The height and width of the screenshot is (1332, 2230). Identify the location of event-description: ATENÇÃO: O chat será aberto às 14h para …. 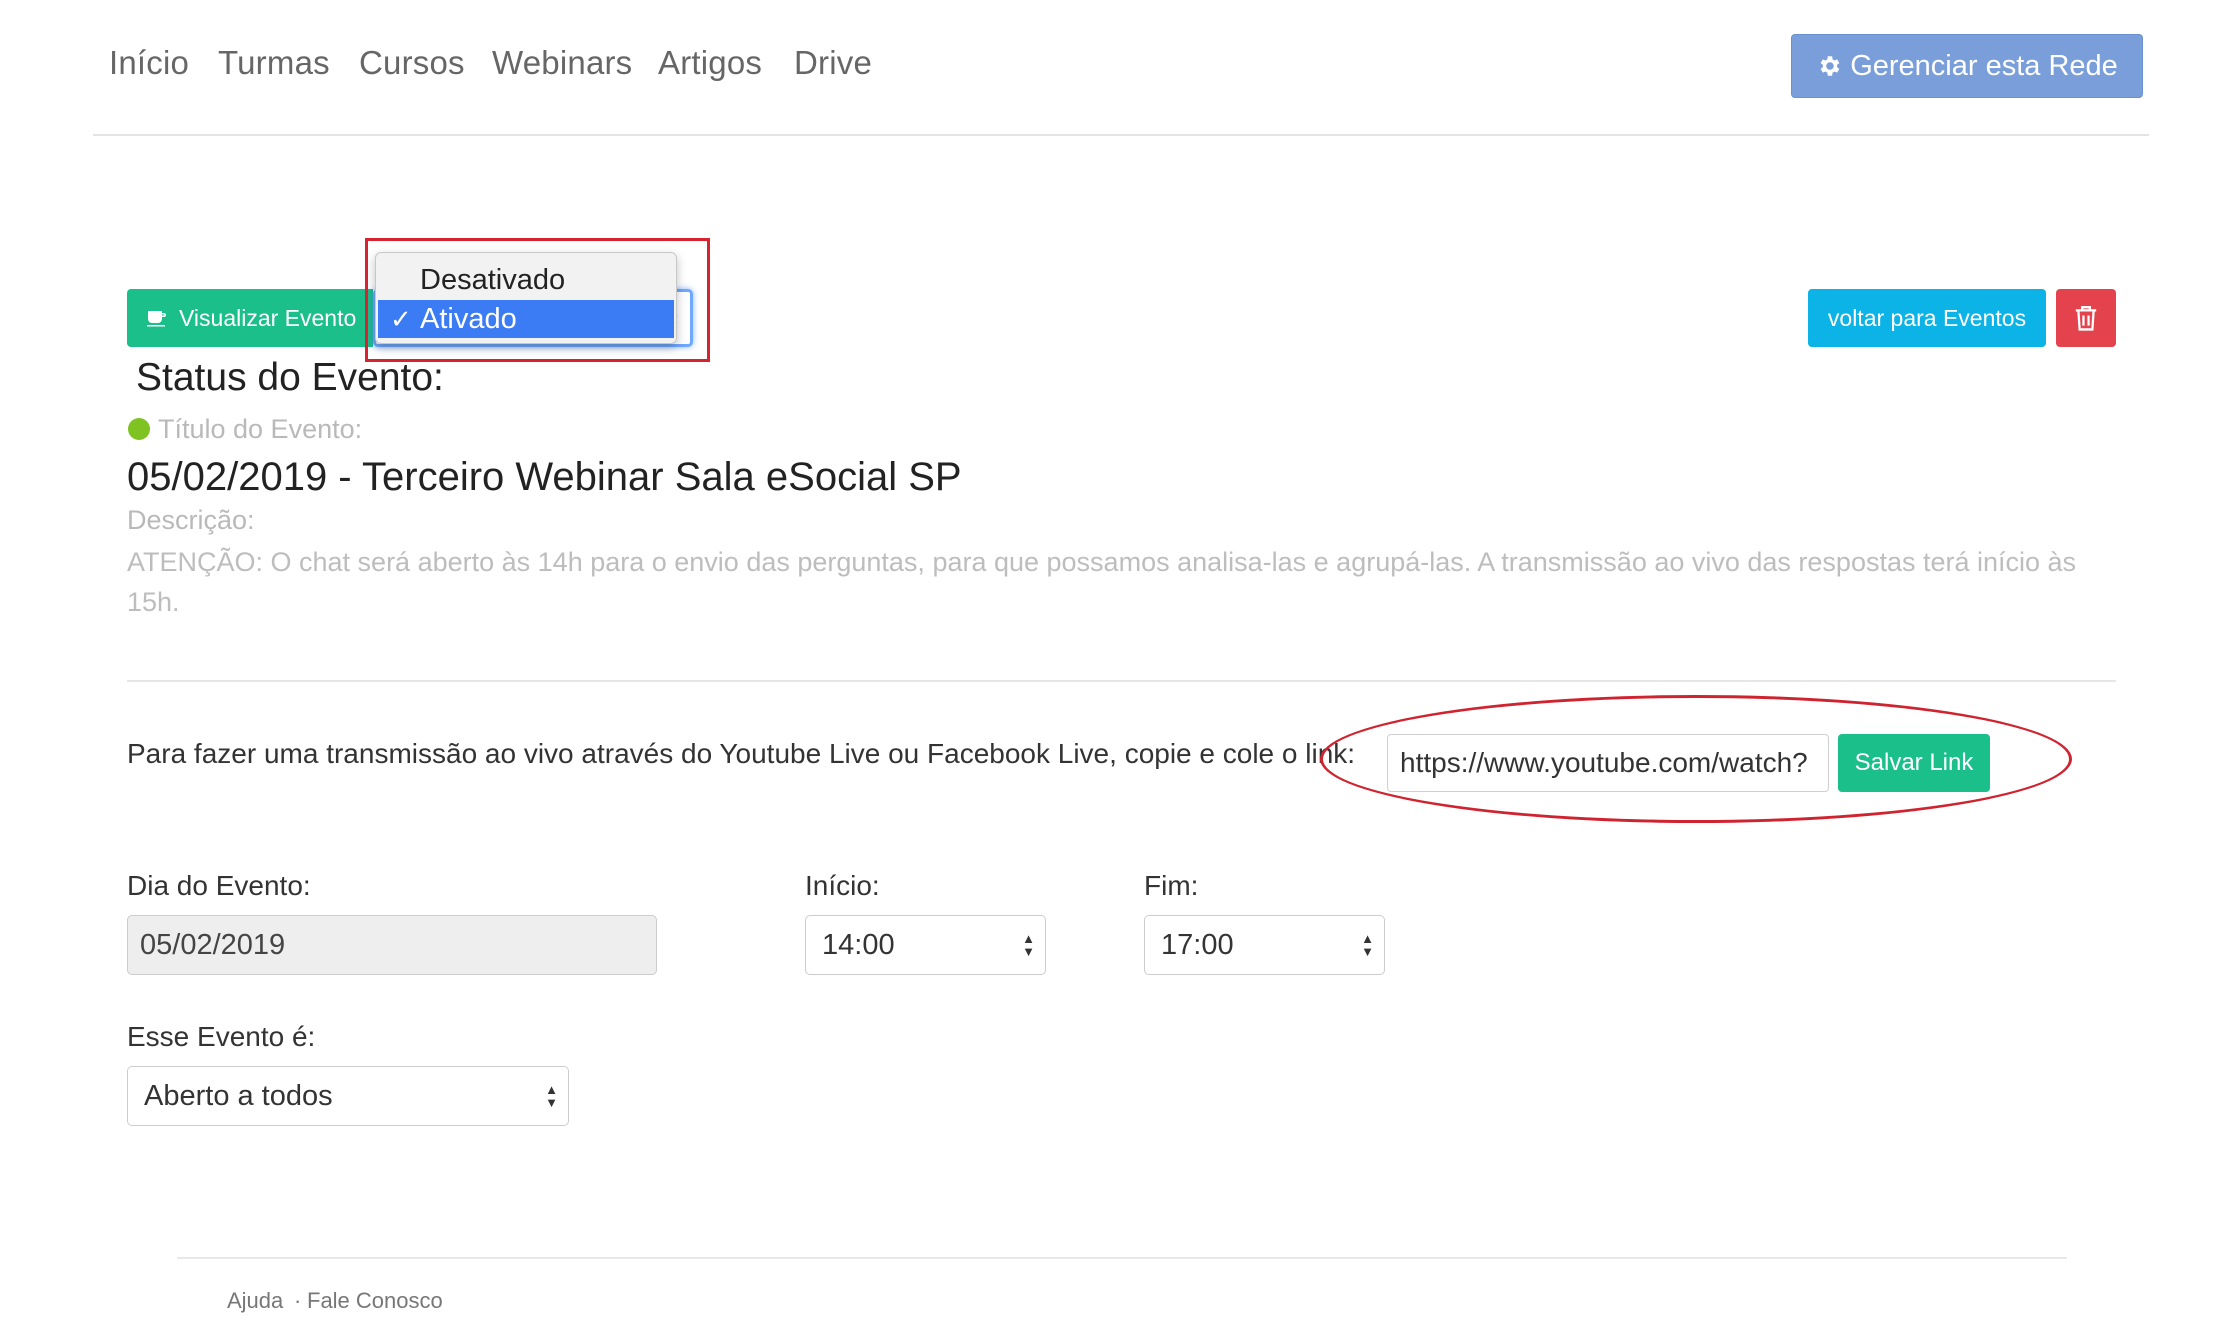
(1102, 582).